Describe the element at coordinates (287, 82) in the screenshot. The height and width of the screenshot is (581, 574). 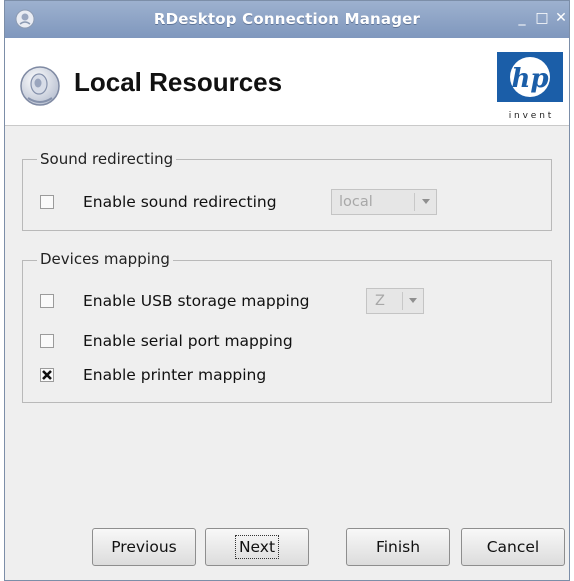
I see `page-header: Local Resources hp i n v e n t` at that location.